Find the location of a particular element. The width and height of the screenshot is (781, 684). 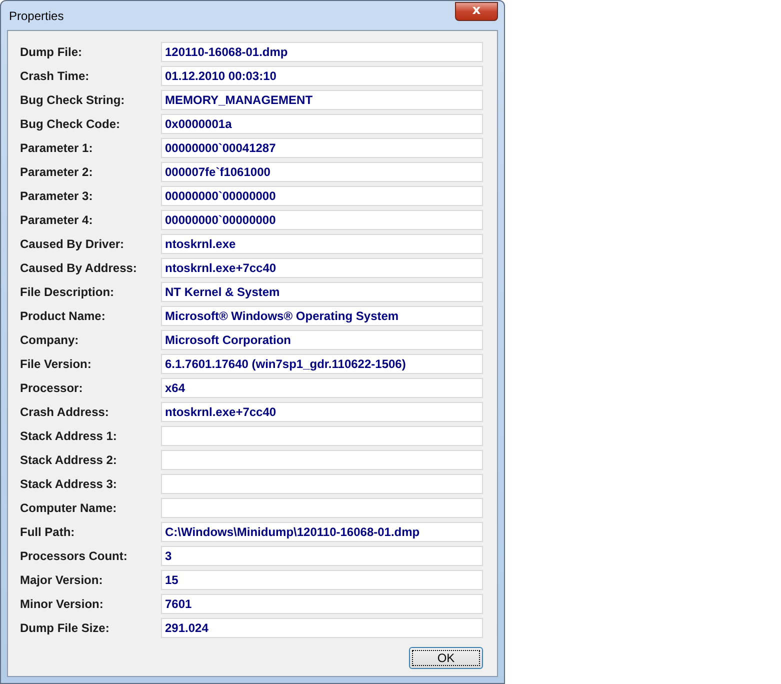

window-title: Properties is located at coordinates (36, 15).